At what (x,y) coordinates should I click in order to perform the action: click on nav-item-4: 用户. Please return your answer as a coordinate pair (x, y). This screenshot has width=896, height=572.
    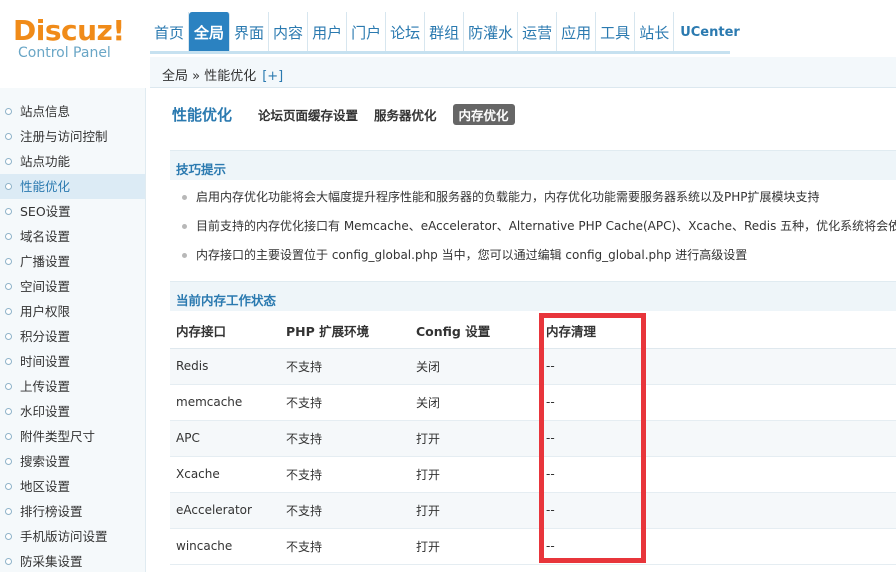
    Looking at the image, I should click on (328, 32).